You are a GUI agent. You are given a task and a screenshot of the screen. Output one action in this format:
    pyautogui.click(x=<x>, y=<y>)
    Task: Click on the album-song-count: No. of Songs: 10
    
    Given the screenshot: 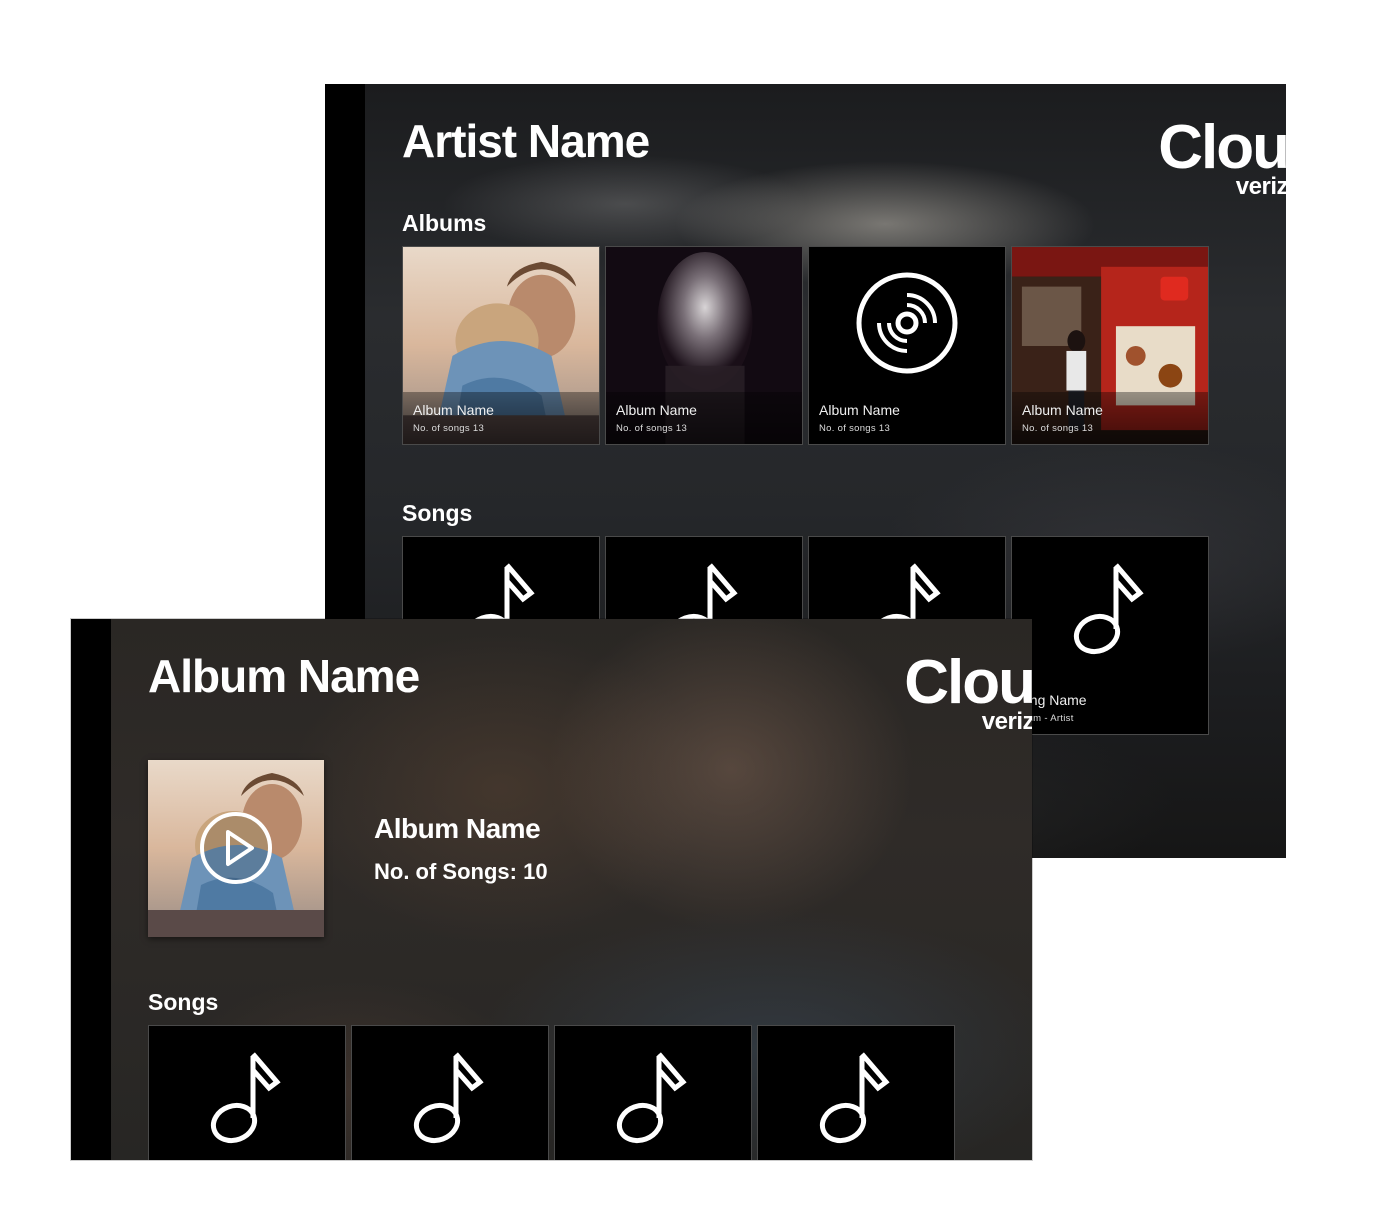 What is the action you would take?
    pyautogui.click(x=461, y=871)
    